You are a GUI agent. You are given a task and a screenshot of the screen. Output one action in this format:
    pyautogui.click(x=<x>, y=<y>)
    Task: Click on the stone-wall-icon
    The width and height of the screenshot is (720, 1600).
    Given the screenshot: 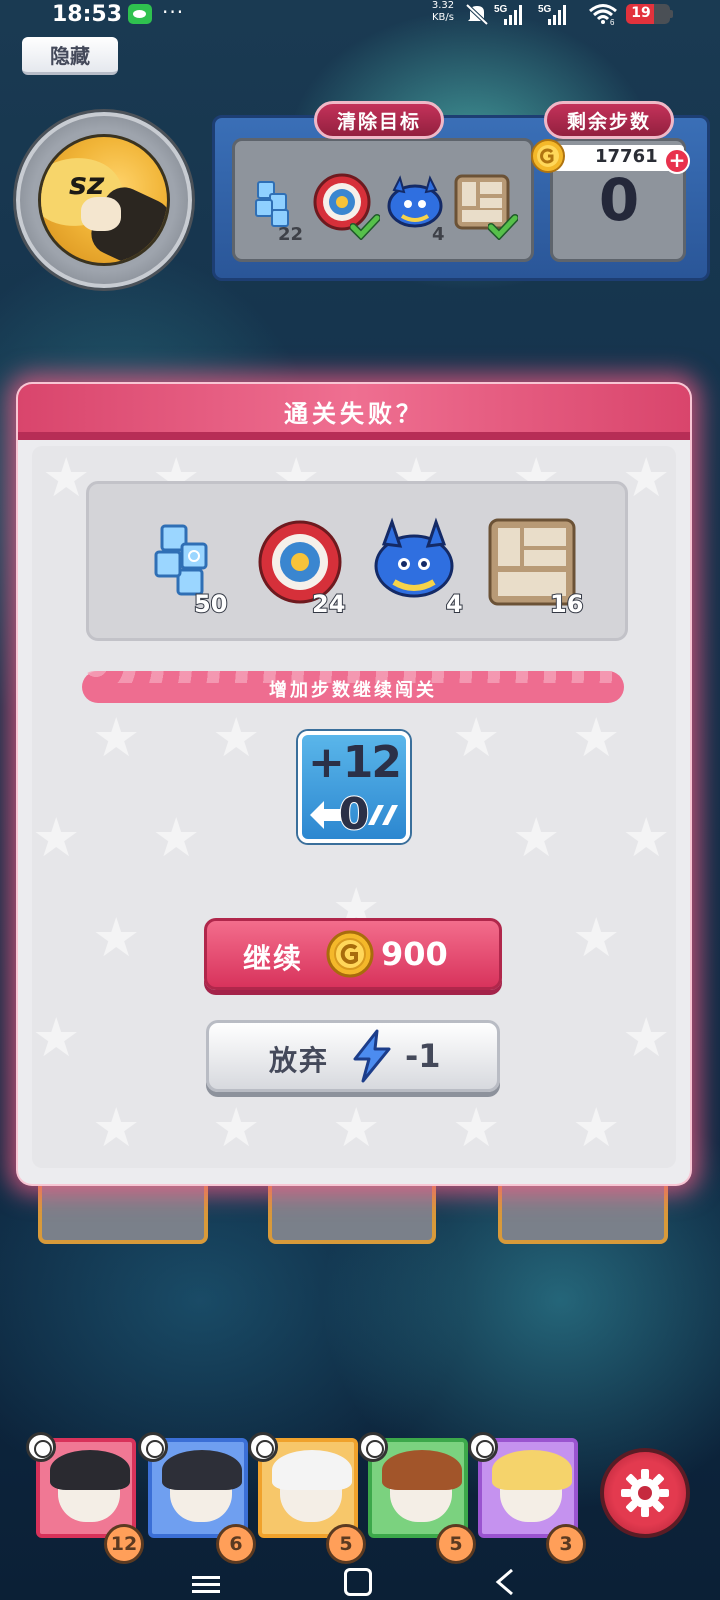 What is the action you would take?
    pyautogui.click(x=482, y=202)
    